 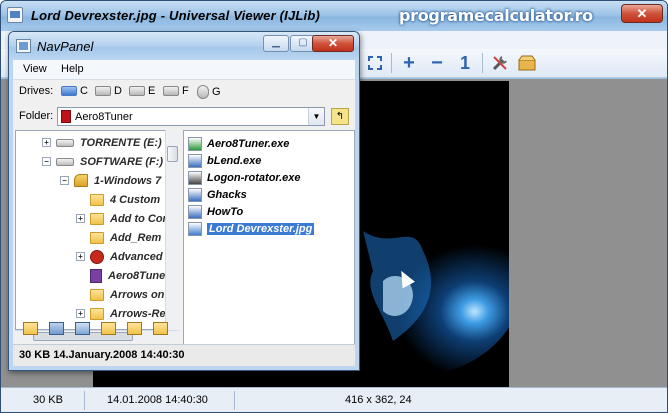 I want to click on file-item: HowTo, so click(x=215, y=211).